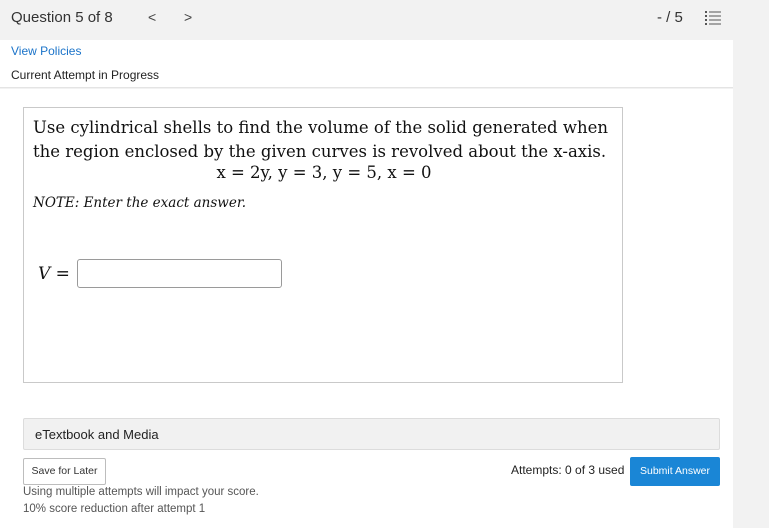 The height and width of the screenshot is (528, 769). What do you see at coordinates (713, 18) in the screenshot?
I see `list-icon` at bounding box center [713, 18].